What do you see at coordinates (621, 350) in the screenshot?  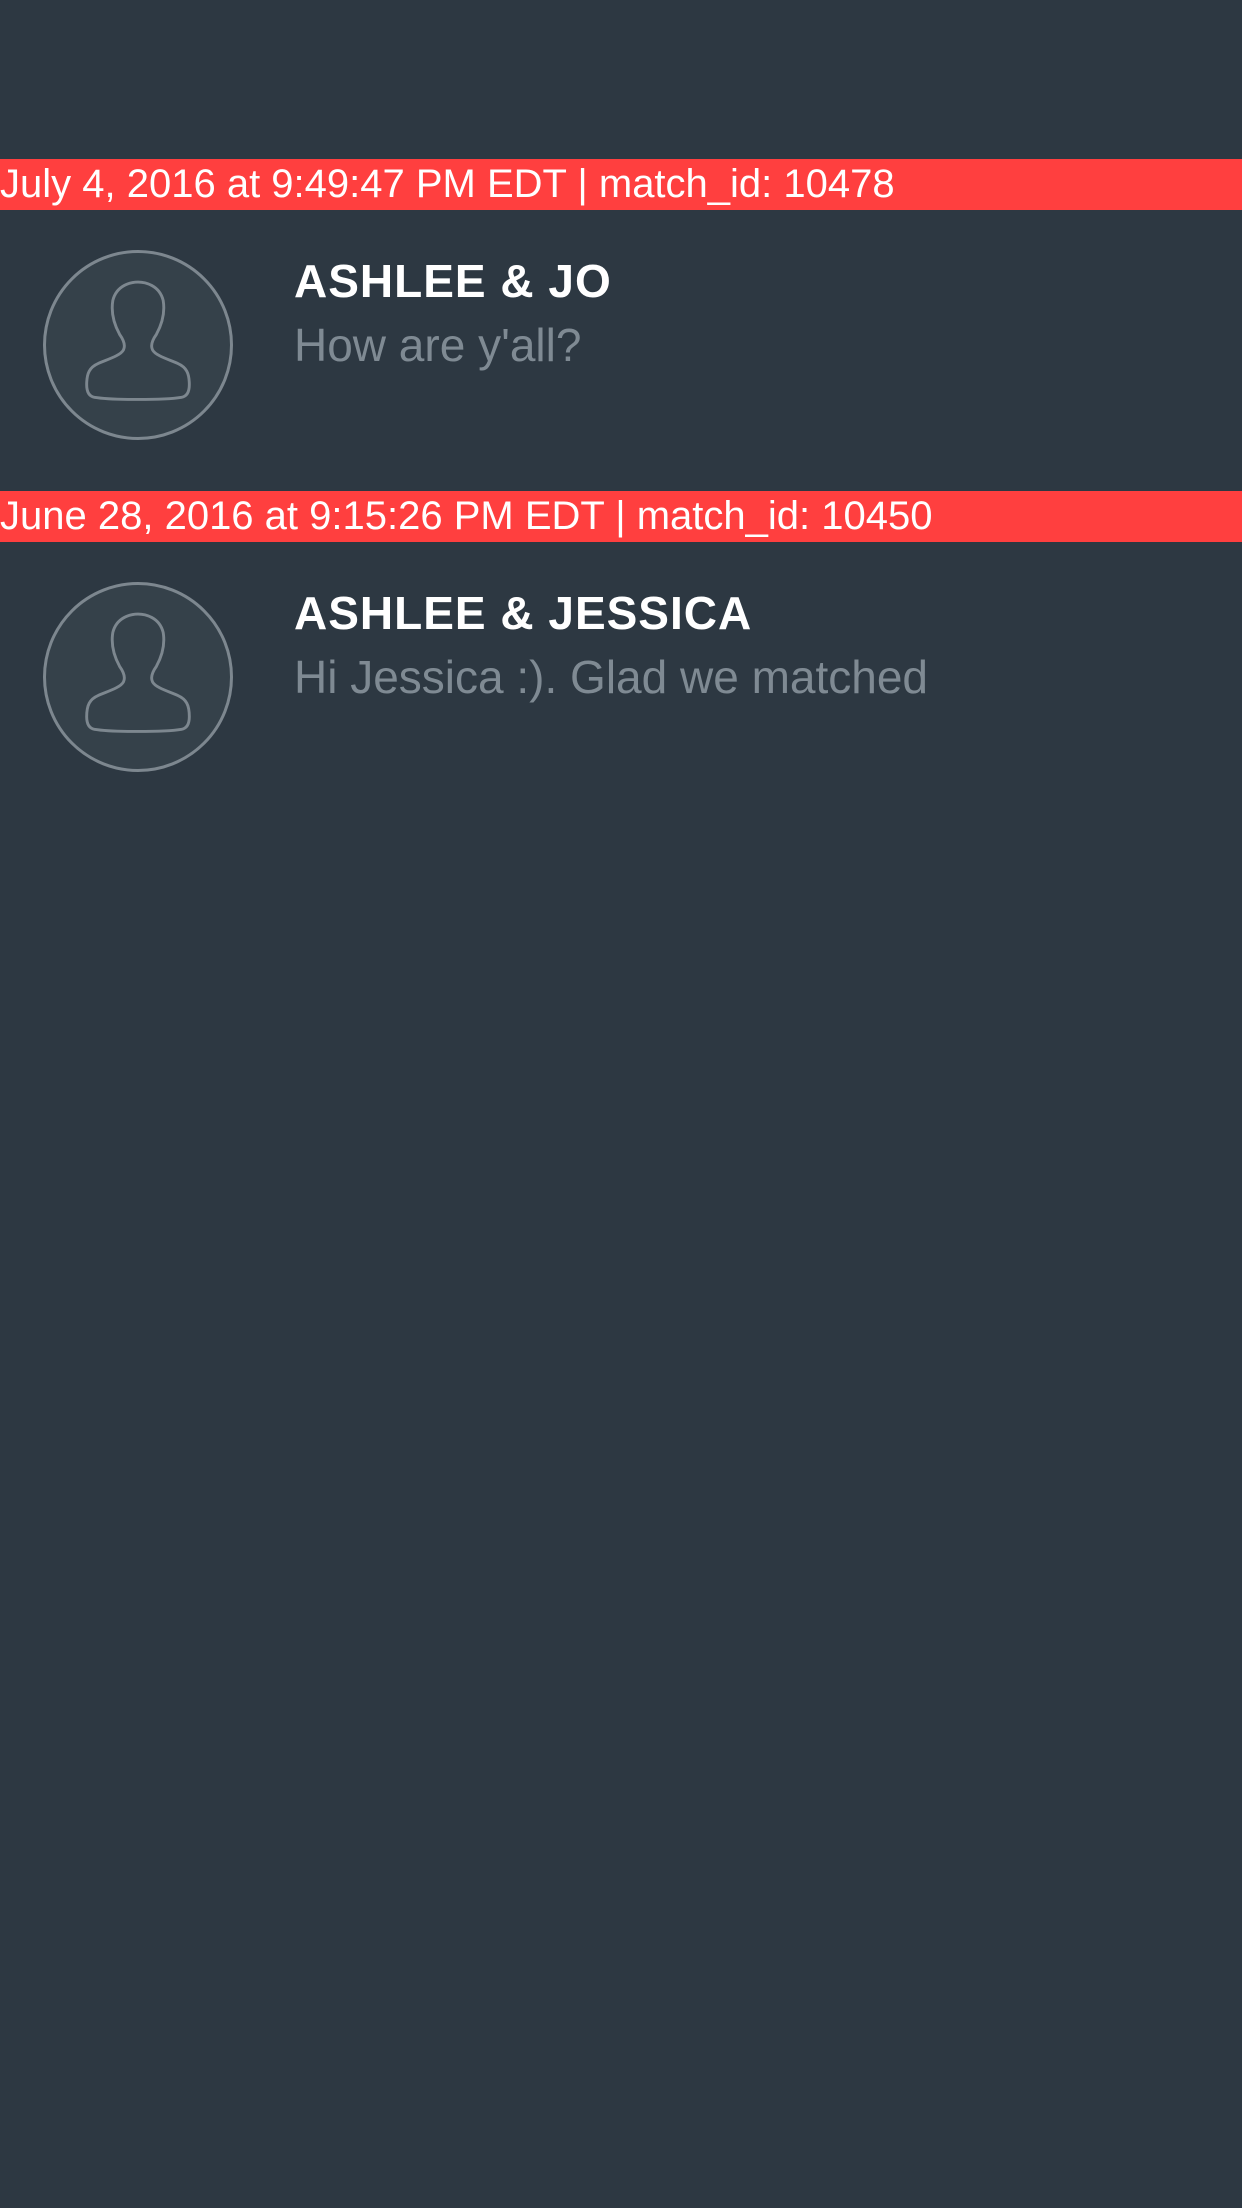 I see `match-row: ASHLEE & JO How are y'all?` at bounding box center [621, 350].